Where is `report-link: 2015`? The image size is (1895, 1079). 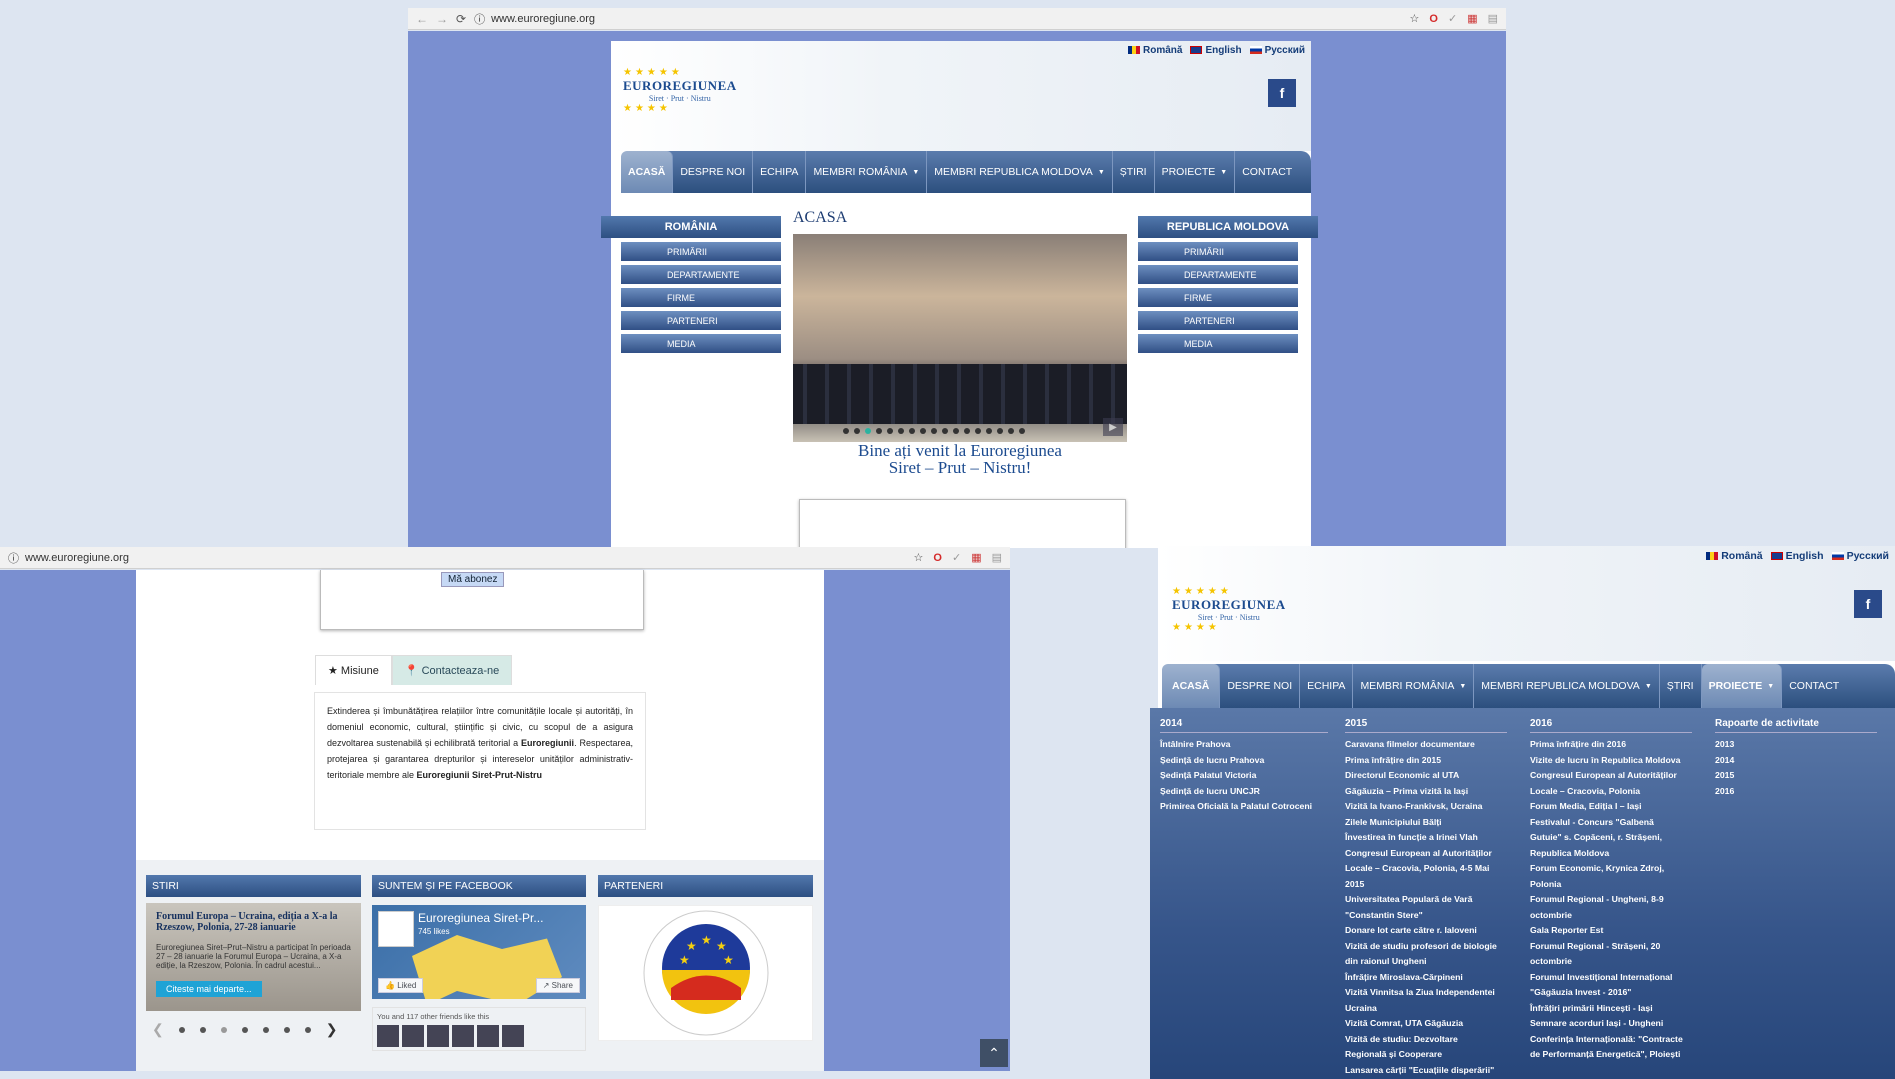
report-link: 2015 is located at coordinates (1796, 776).